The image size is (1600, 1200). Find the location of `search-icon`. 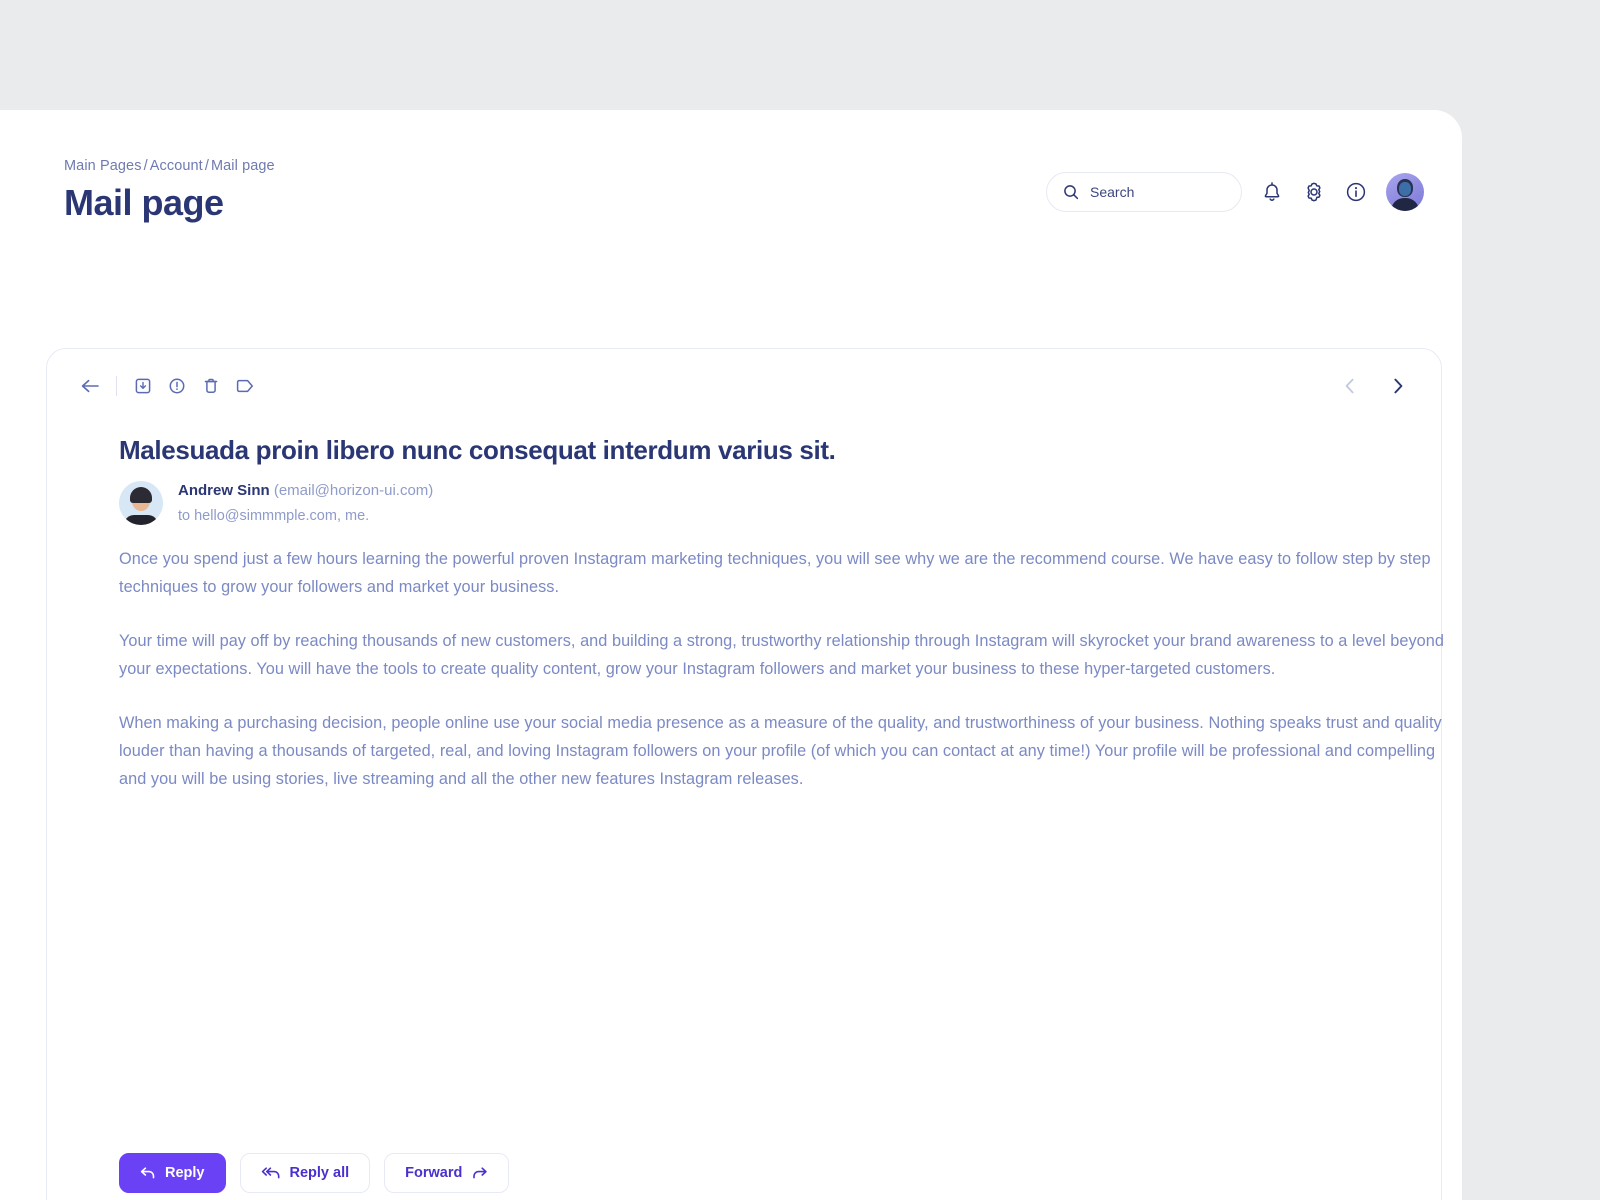

search-icon is located at coordinates (1071, 192).